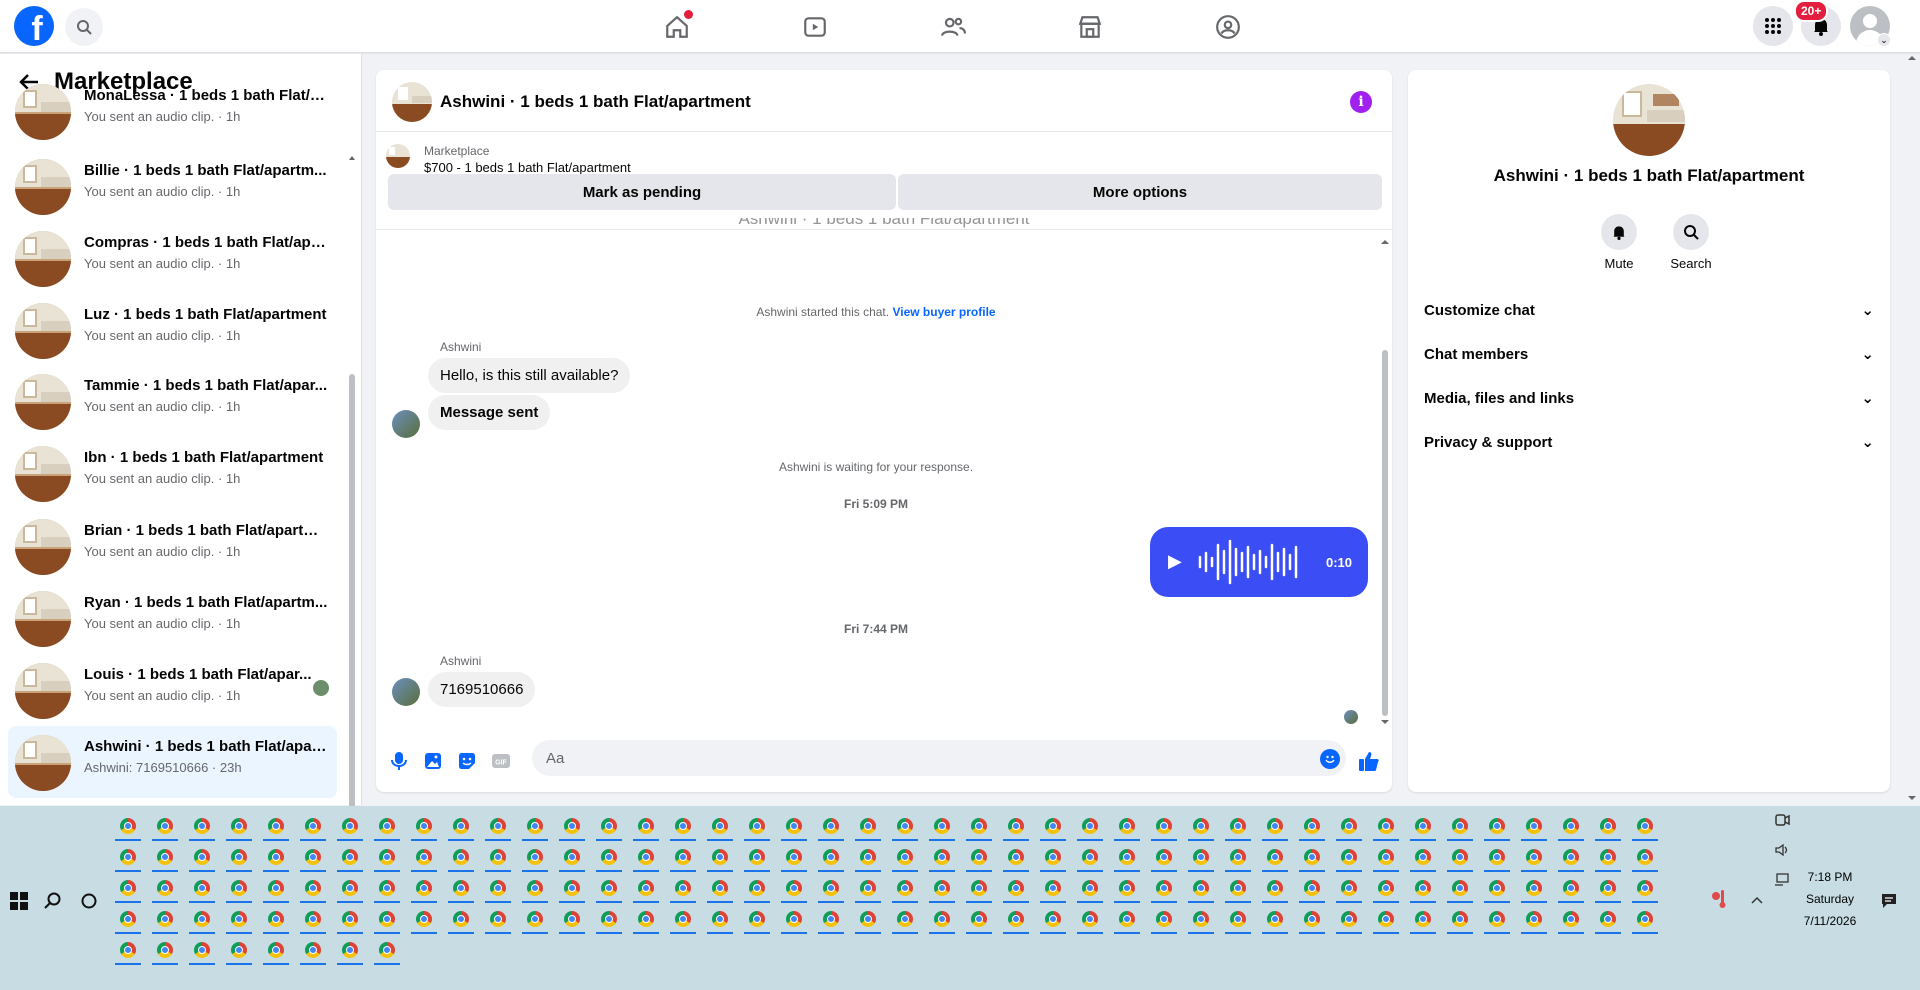 The height and width of the screenshot is (990, 1920). I want to click on home-icon, so click(677, 26).